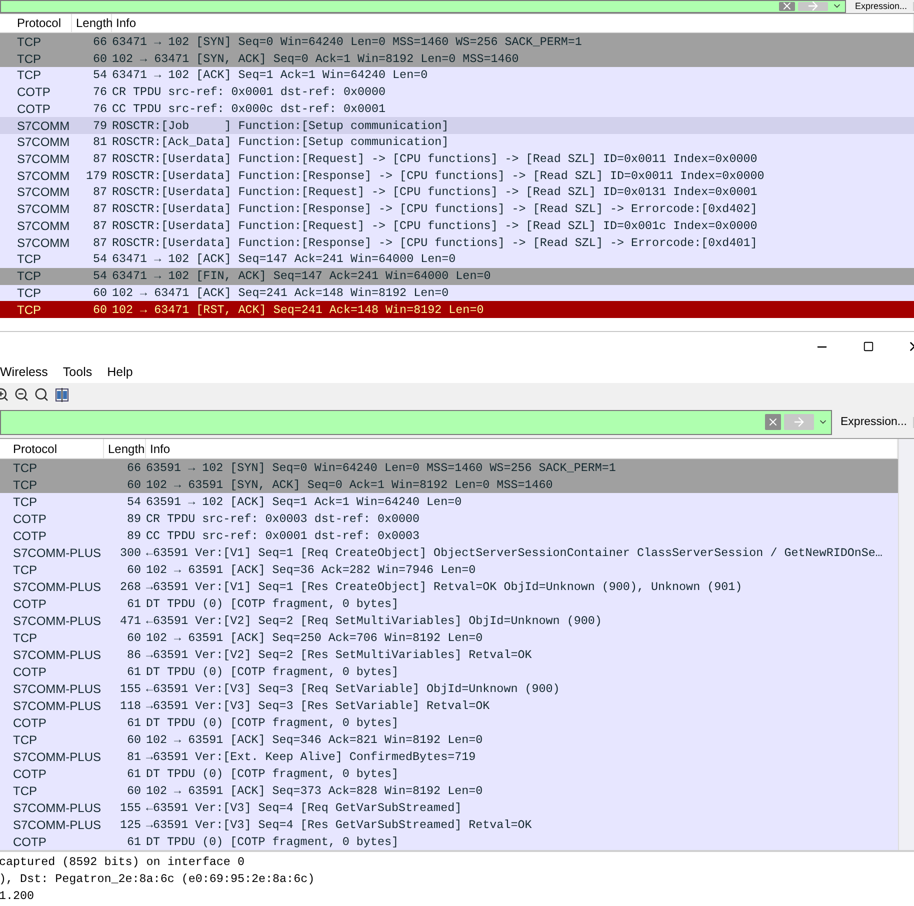 This screenshot has height=906, width=914. What do you see at coordinates (100, 243) in the screenshot?
I see `length-cell-text: 87` at bounding box center [100, 243].